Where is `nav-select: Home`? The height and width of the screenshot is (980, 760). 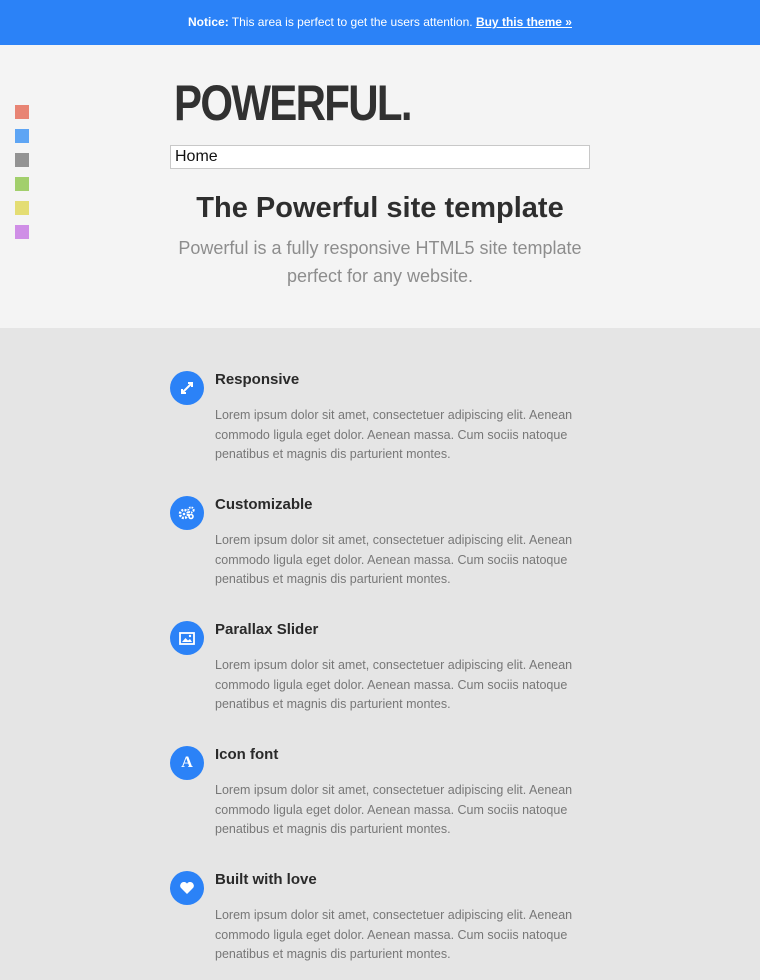
nav-select: Home is located at coordinates (380, 157).